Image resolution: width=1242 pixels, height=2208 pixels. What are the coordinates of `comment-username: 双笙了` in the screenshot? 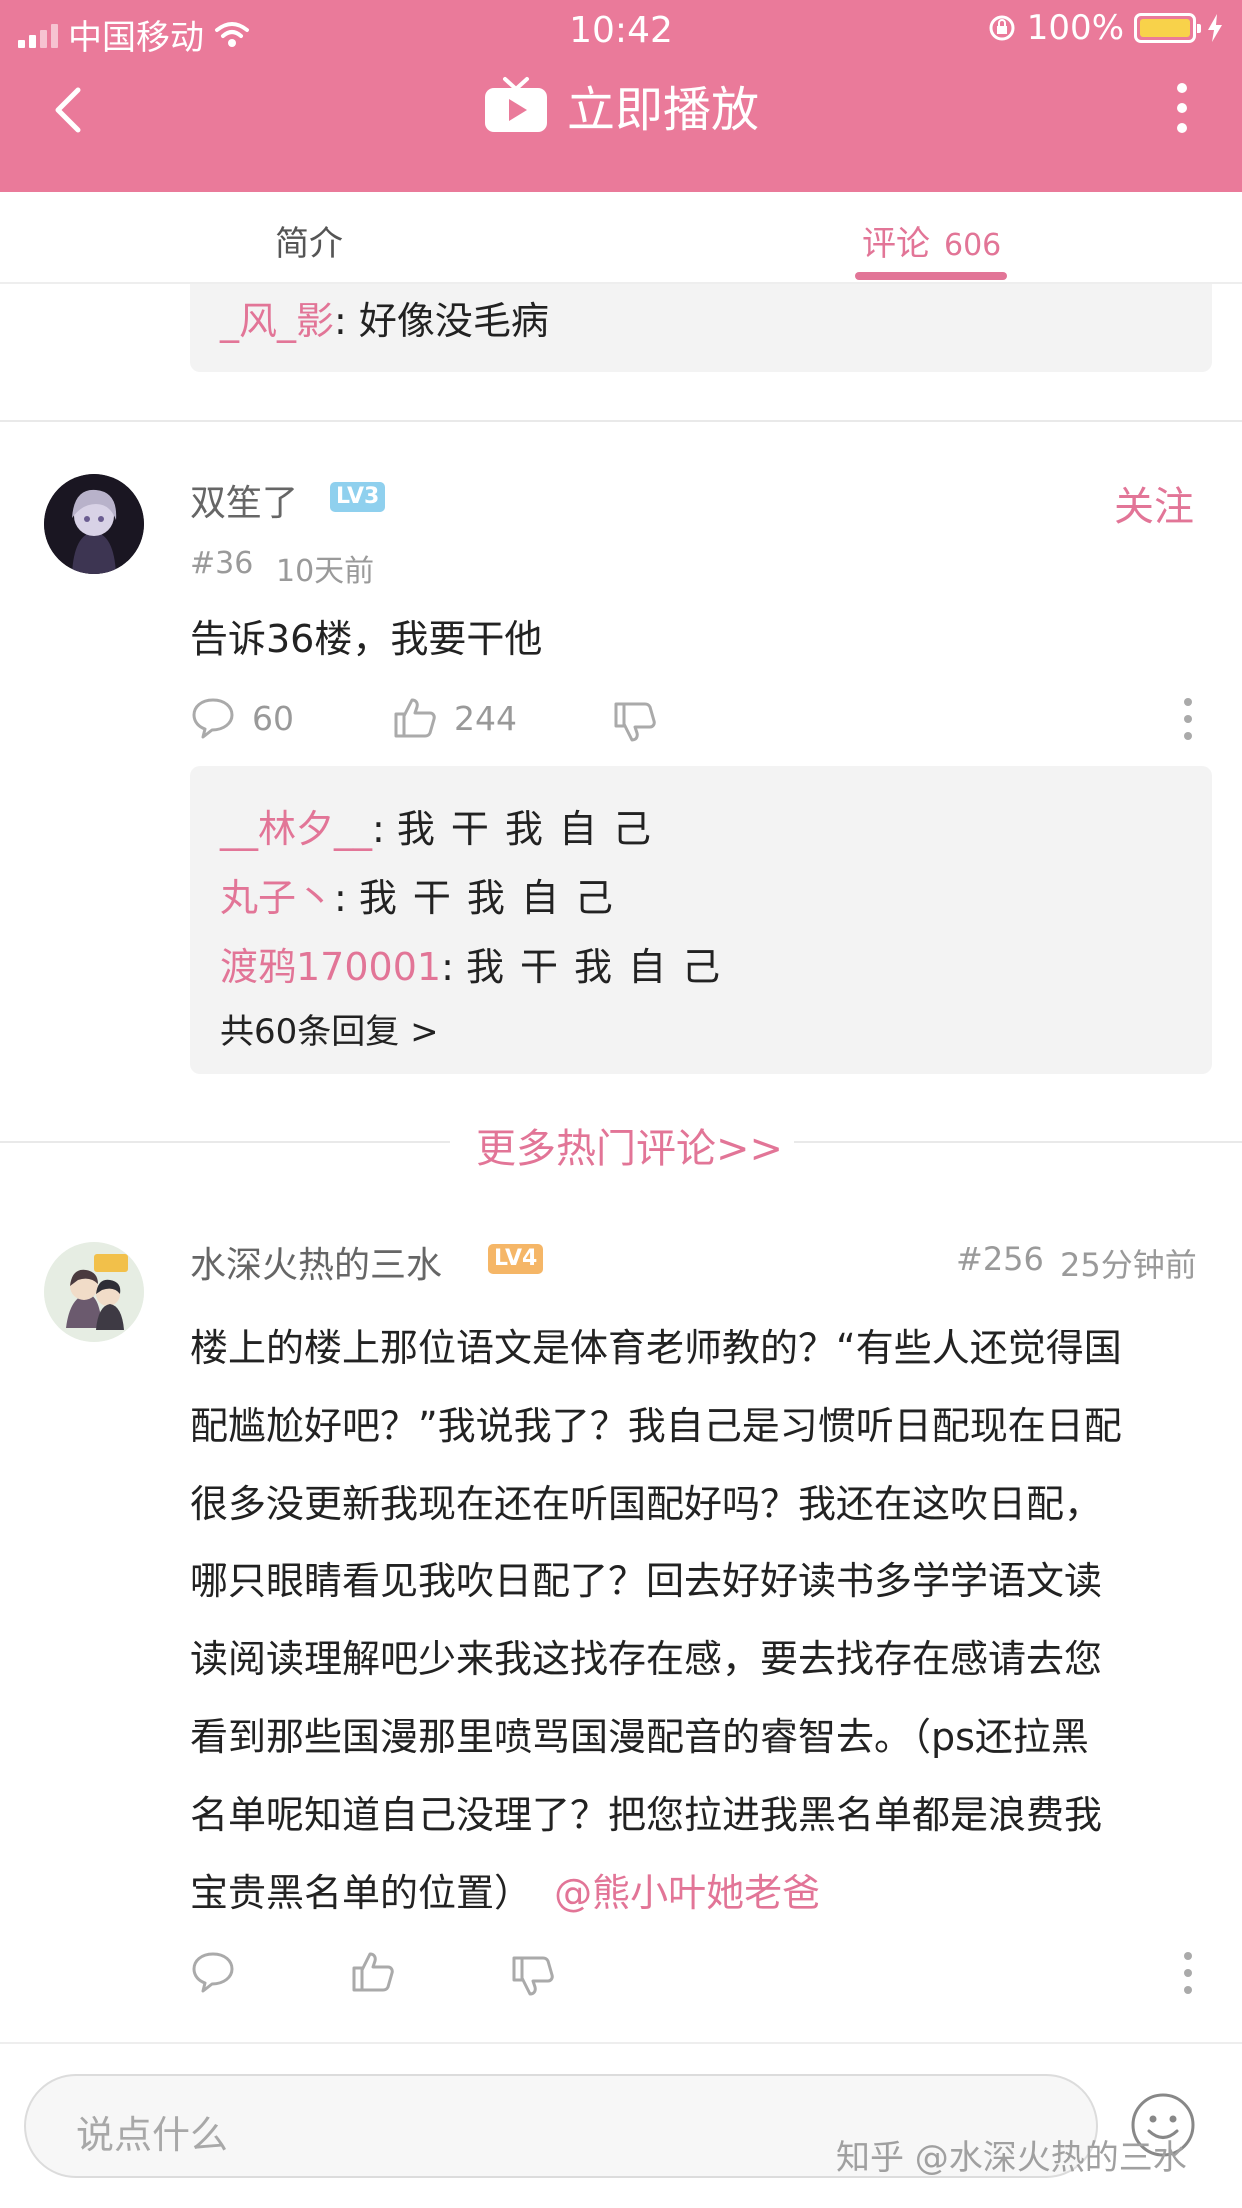 It's located at (244, 500).